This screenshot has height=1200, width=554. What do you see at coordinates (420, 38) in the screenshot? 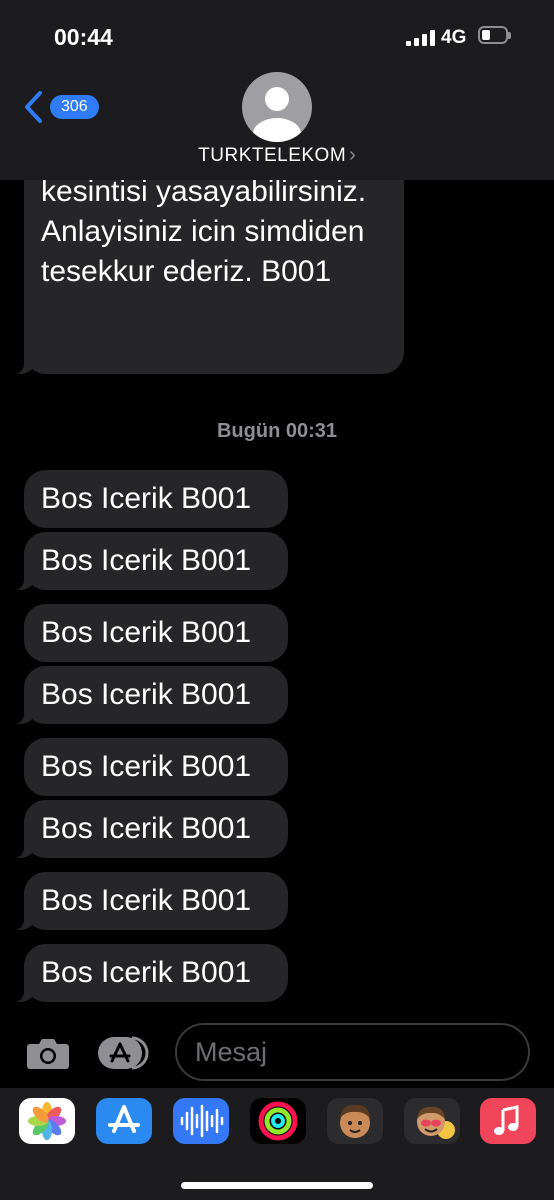
I see `cellular-signal-icon` at bounding box center [420, 38].